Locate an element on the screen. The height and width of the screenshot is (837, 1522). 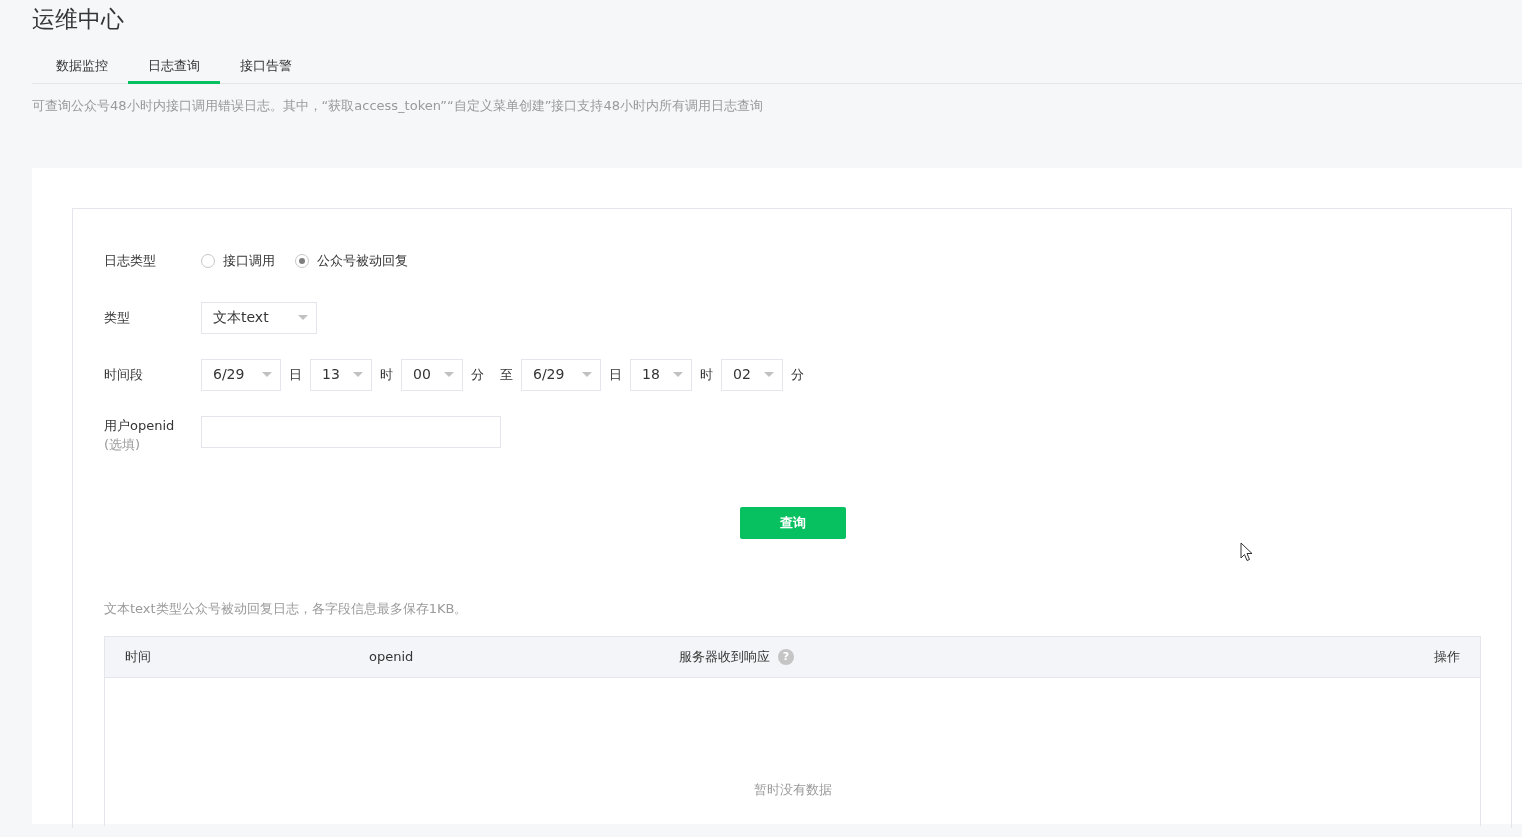
field-label: 时间段 is located at coordinates (124, 374).